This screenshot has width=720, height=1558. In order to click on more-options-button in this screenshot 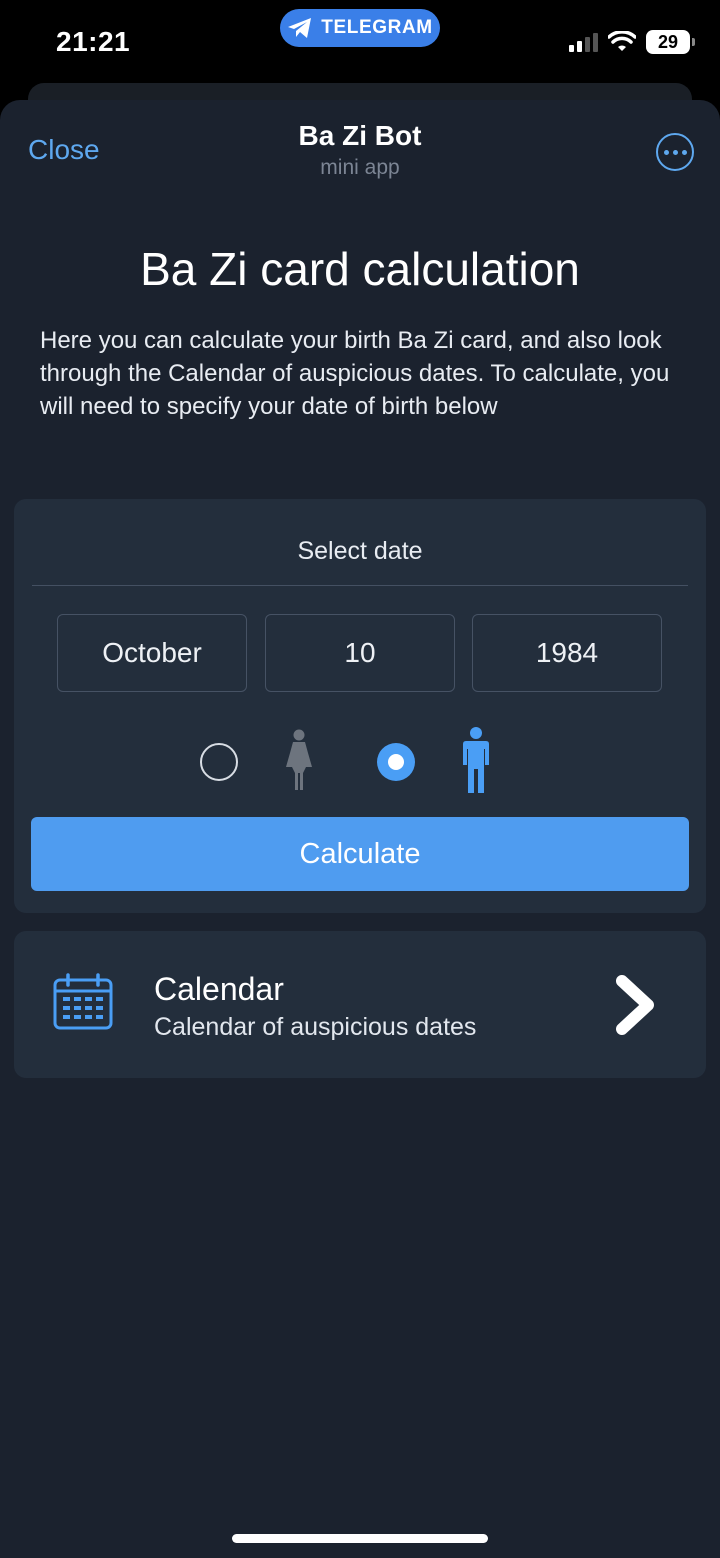, I will do `click(675, 152)`.